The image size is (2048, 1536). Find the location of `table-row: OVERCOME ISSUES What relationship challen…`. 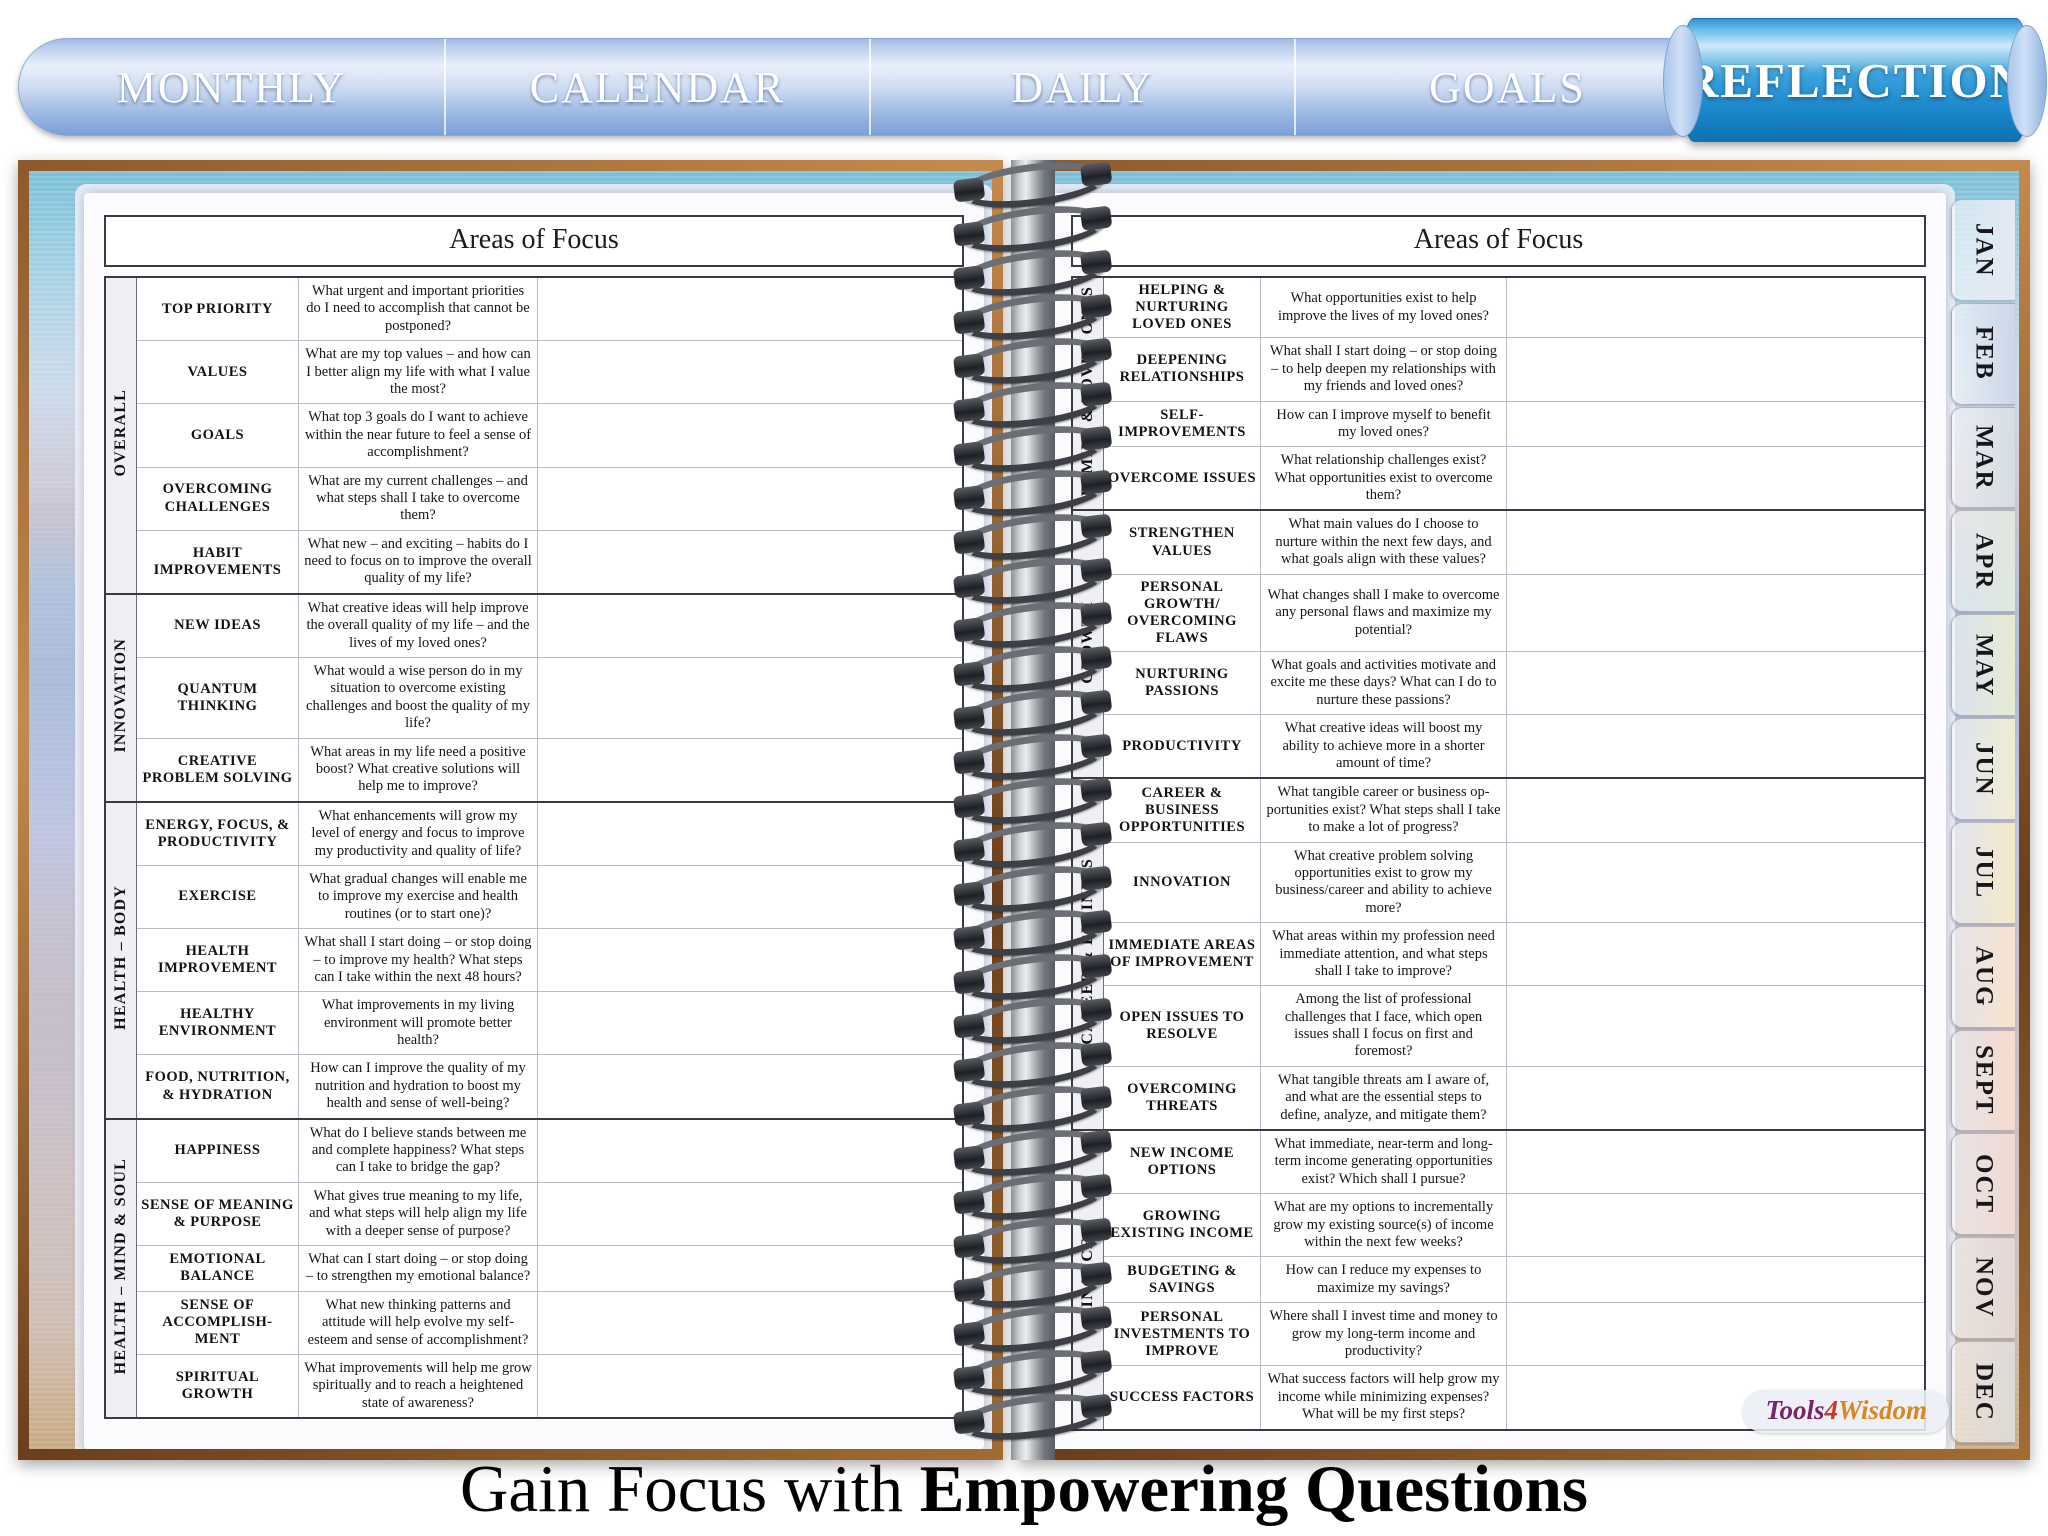

table-row: OVERCOME ISSUES What relationship challen… is located at coordinates (1499, 478).